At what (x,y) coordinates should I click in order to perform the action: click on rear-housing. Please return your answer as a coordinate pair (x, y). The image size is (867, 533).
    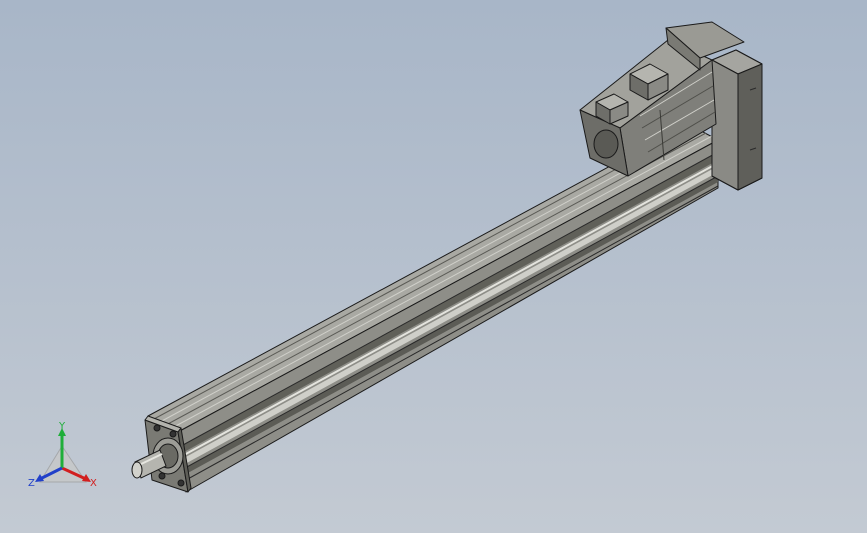
    Looking at the image, I should click on (737, 120).